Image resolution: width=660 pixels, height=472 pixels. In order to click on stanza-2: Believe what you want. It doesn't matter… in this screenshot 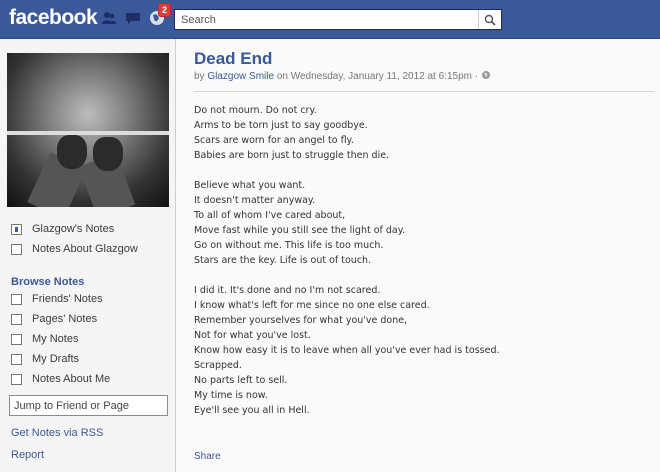, I will do `click(424, 223)`.